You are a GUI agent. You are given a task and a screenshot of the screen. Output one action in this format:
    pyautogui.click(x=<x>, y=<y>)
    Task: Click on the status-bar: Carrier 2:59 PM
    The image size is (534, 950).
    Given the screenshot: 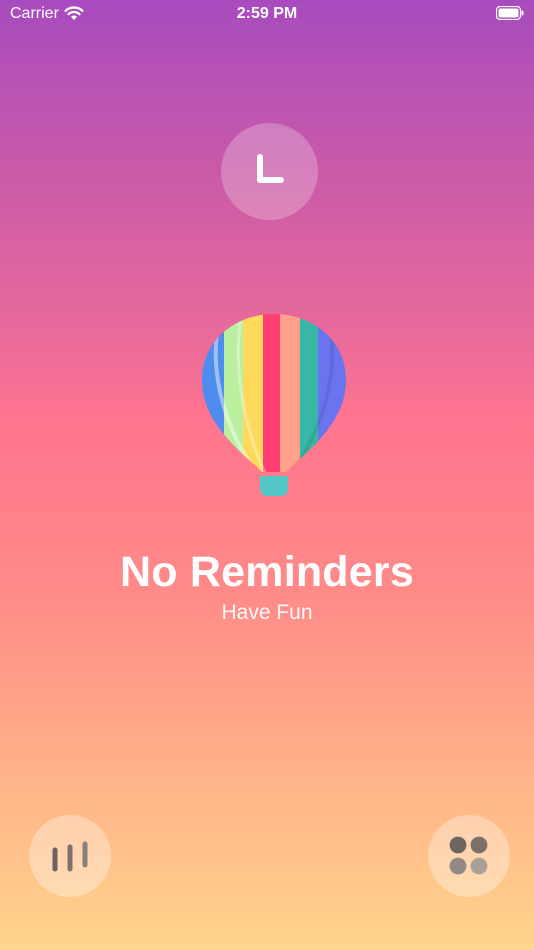 What is the action you would take?
    pyautogui.click(x=267, y=15)
    